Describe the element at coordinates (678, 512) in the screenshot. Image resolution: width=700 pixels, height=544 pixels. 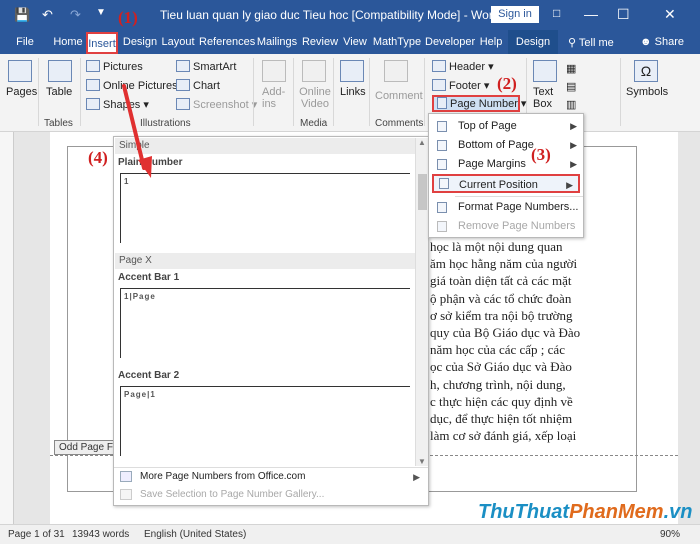
I see `watermark-part-3: .vn` at that location.